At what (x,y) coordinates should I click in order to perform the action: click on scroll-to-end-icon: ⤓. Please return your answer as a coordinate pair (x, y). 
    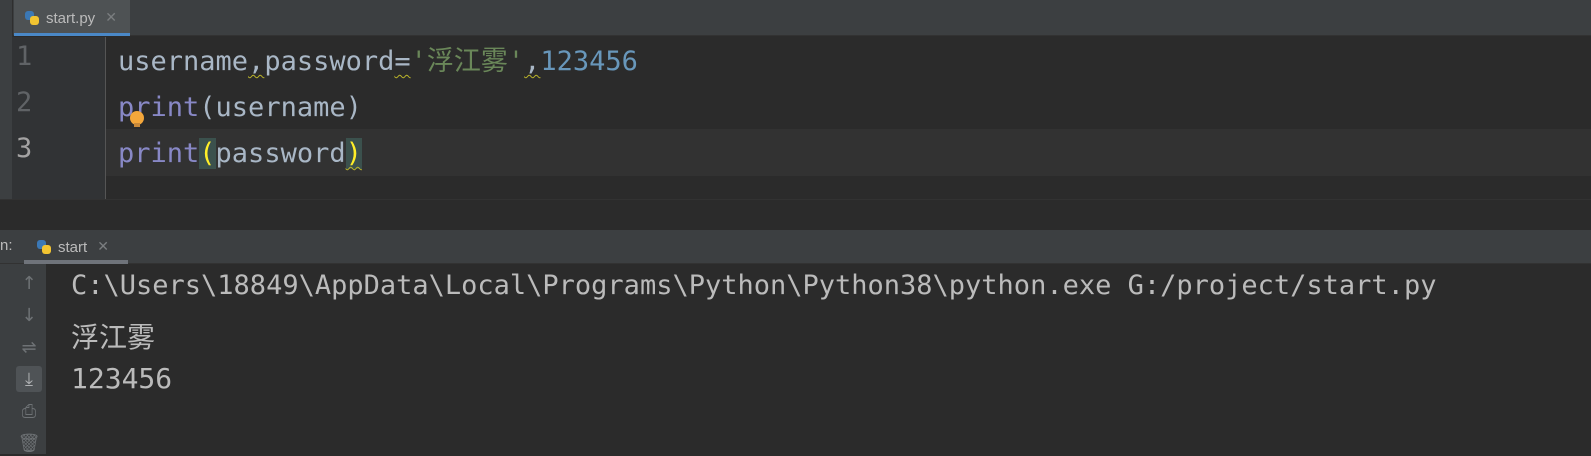
    Looking at the image, I should click on (29, 379).